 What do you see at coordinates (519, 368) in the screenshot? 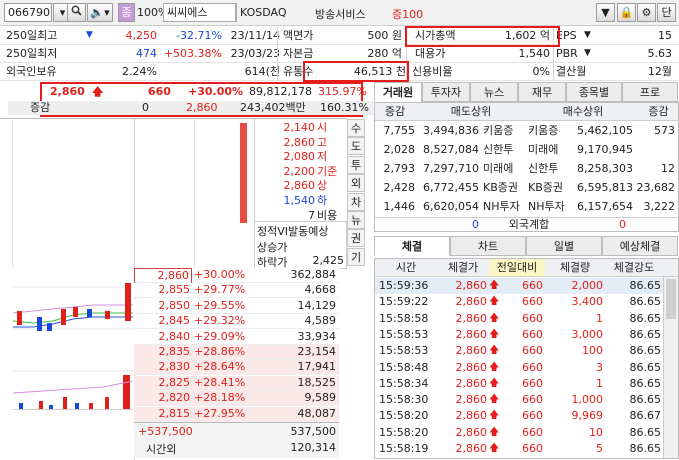
I see `trade-row: 15:58:48 2,860 🡅 660 3 86.65` at bounding box center [519, 368].